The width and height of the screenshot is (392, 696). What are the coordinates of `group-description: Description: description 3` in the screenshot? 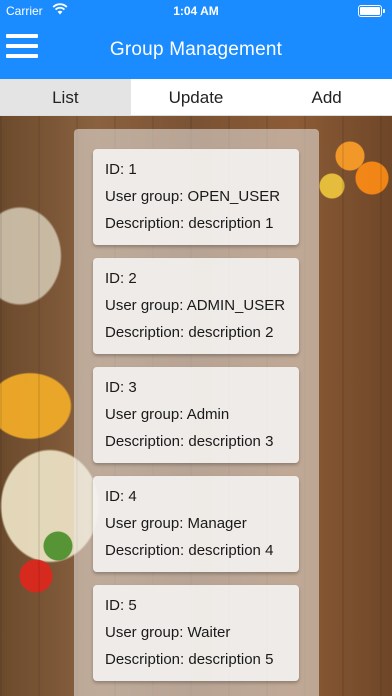 It's located at (189, 441).